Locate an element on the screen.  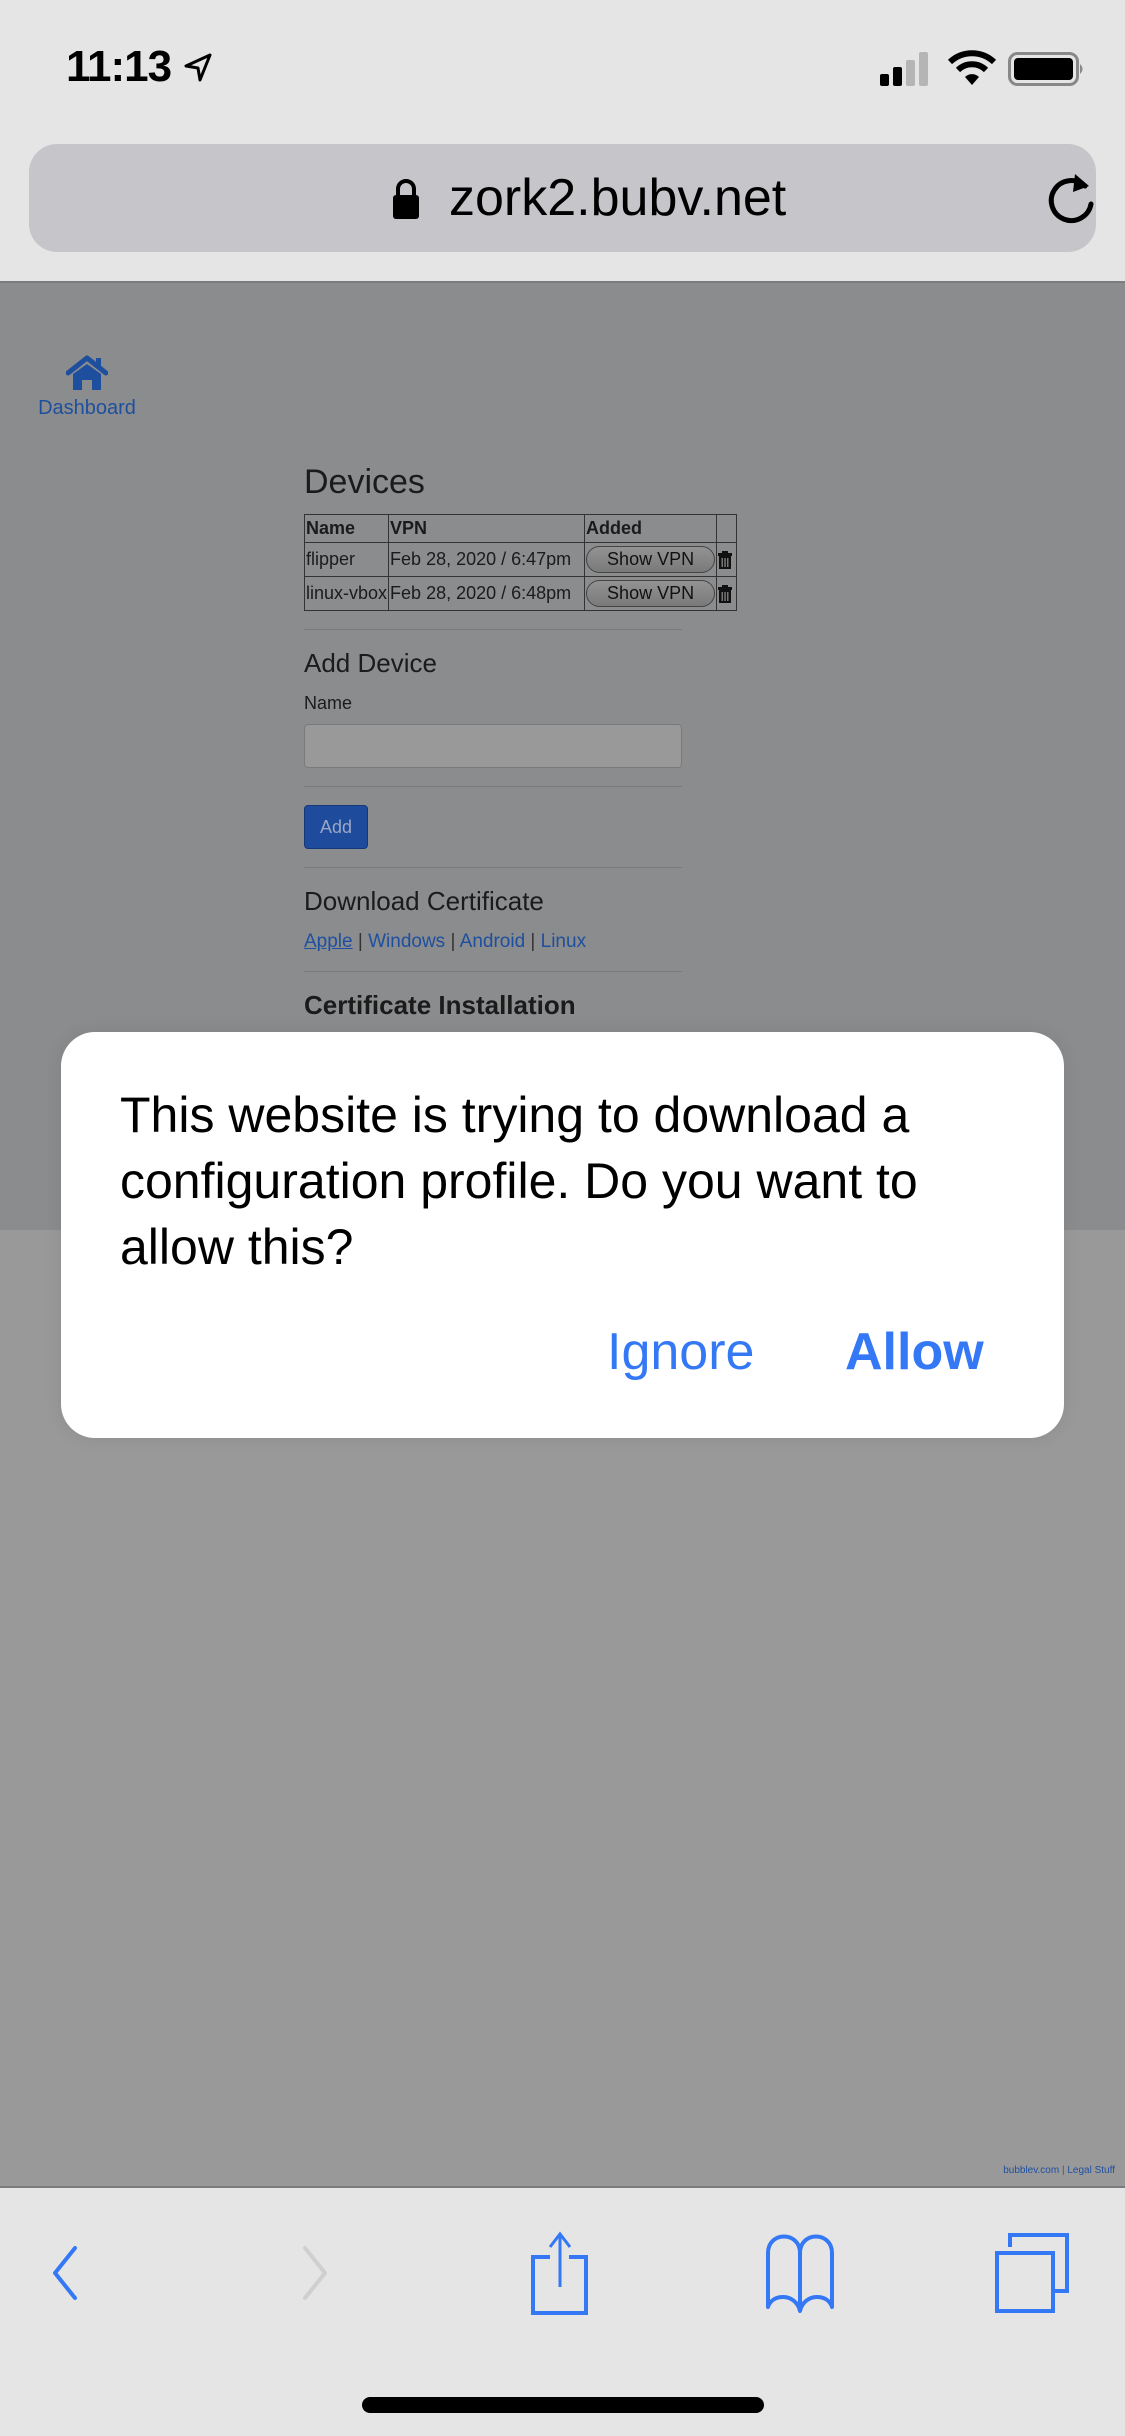
bookmarks-icon is located at coordinates (800, 2273).